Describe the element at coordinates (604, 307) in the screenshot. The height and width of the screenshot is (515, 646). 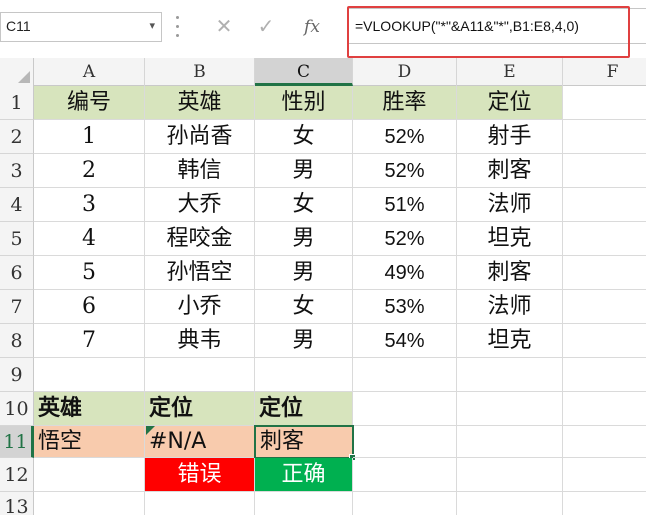
I see `cell-f7` at that location.